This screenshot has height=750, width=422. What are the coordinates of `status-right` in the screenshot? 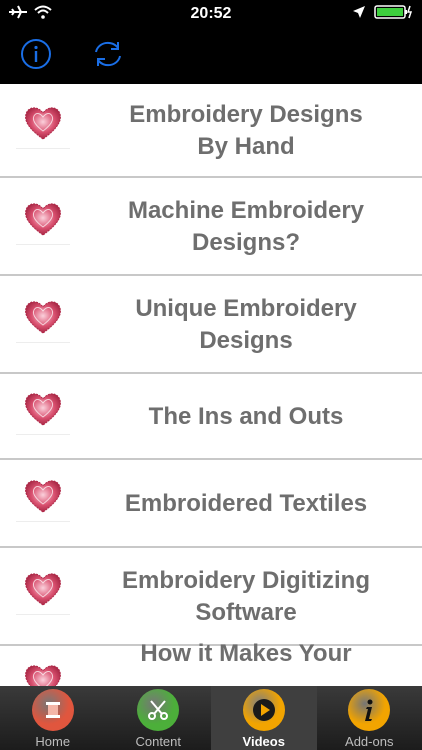 It's located at (383, 14).